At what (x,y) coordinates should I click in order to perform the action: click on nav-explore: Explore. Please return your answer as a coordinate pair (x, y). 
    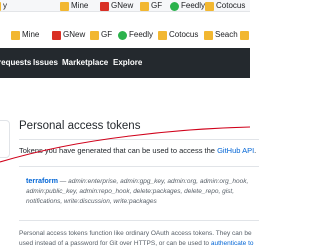
    Looking at the image, I should click on (127, 63).